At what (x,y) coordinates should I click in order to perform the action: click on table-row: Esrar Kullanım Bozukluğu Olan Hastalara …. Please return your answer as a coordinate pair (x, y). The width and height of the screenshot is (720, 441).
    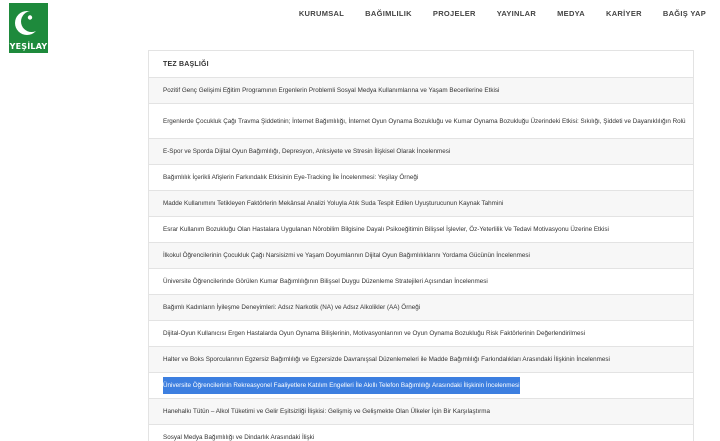
    Looking at the image, I should click on (421, 230).